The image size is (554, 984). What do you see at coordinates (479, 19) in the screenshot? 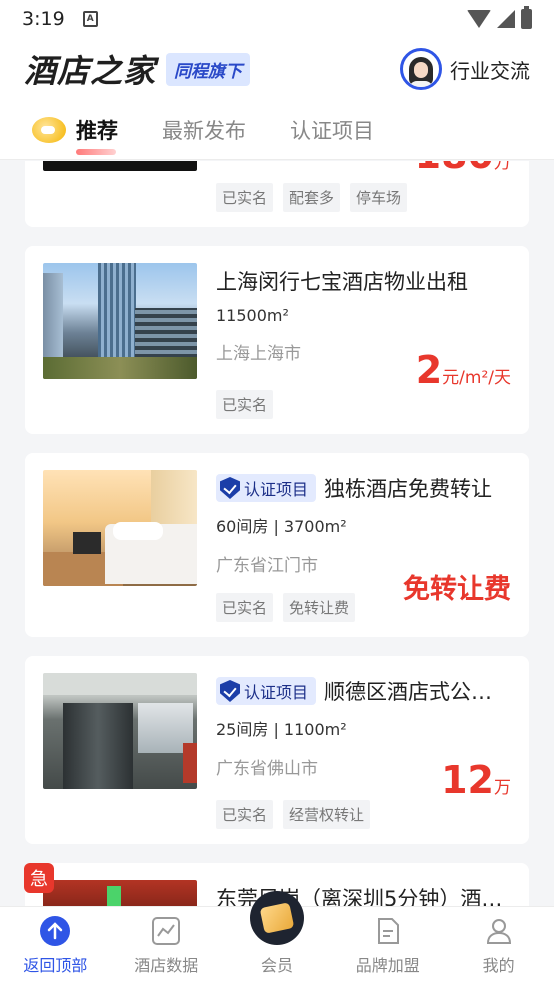
I see `wifi-icon` at bounding box center [479, 19].